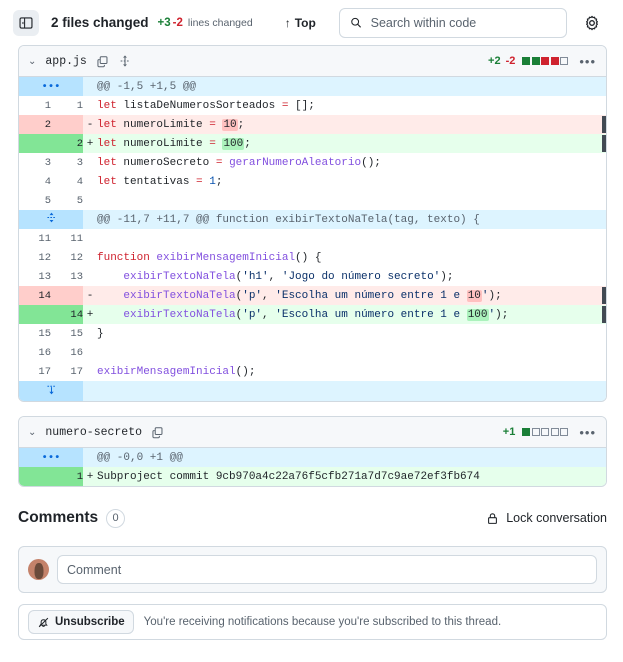 This screenshot has height=662, width=623. Describe the element at coordinates (252, 295) in the screenshot. I see `code-token: 'p'` at that location.